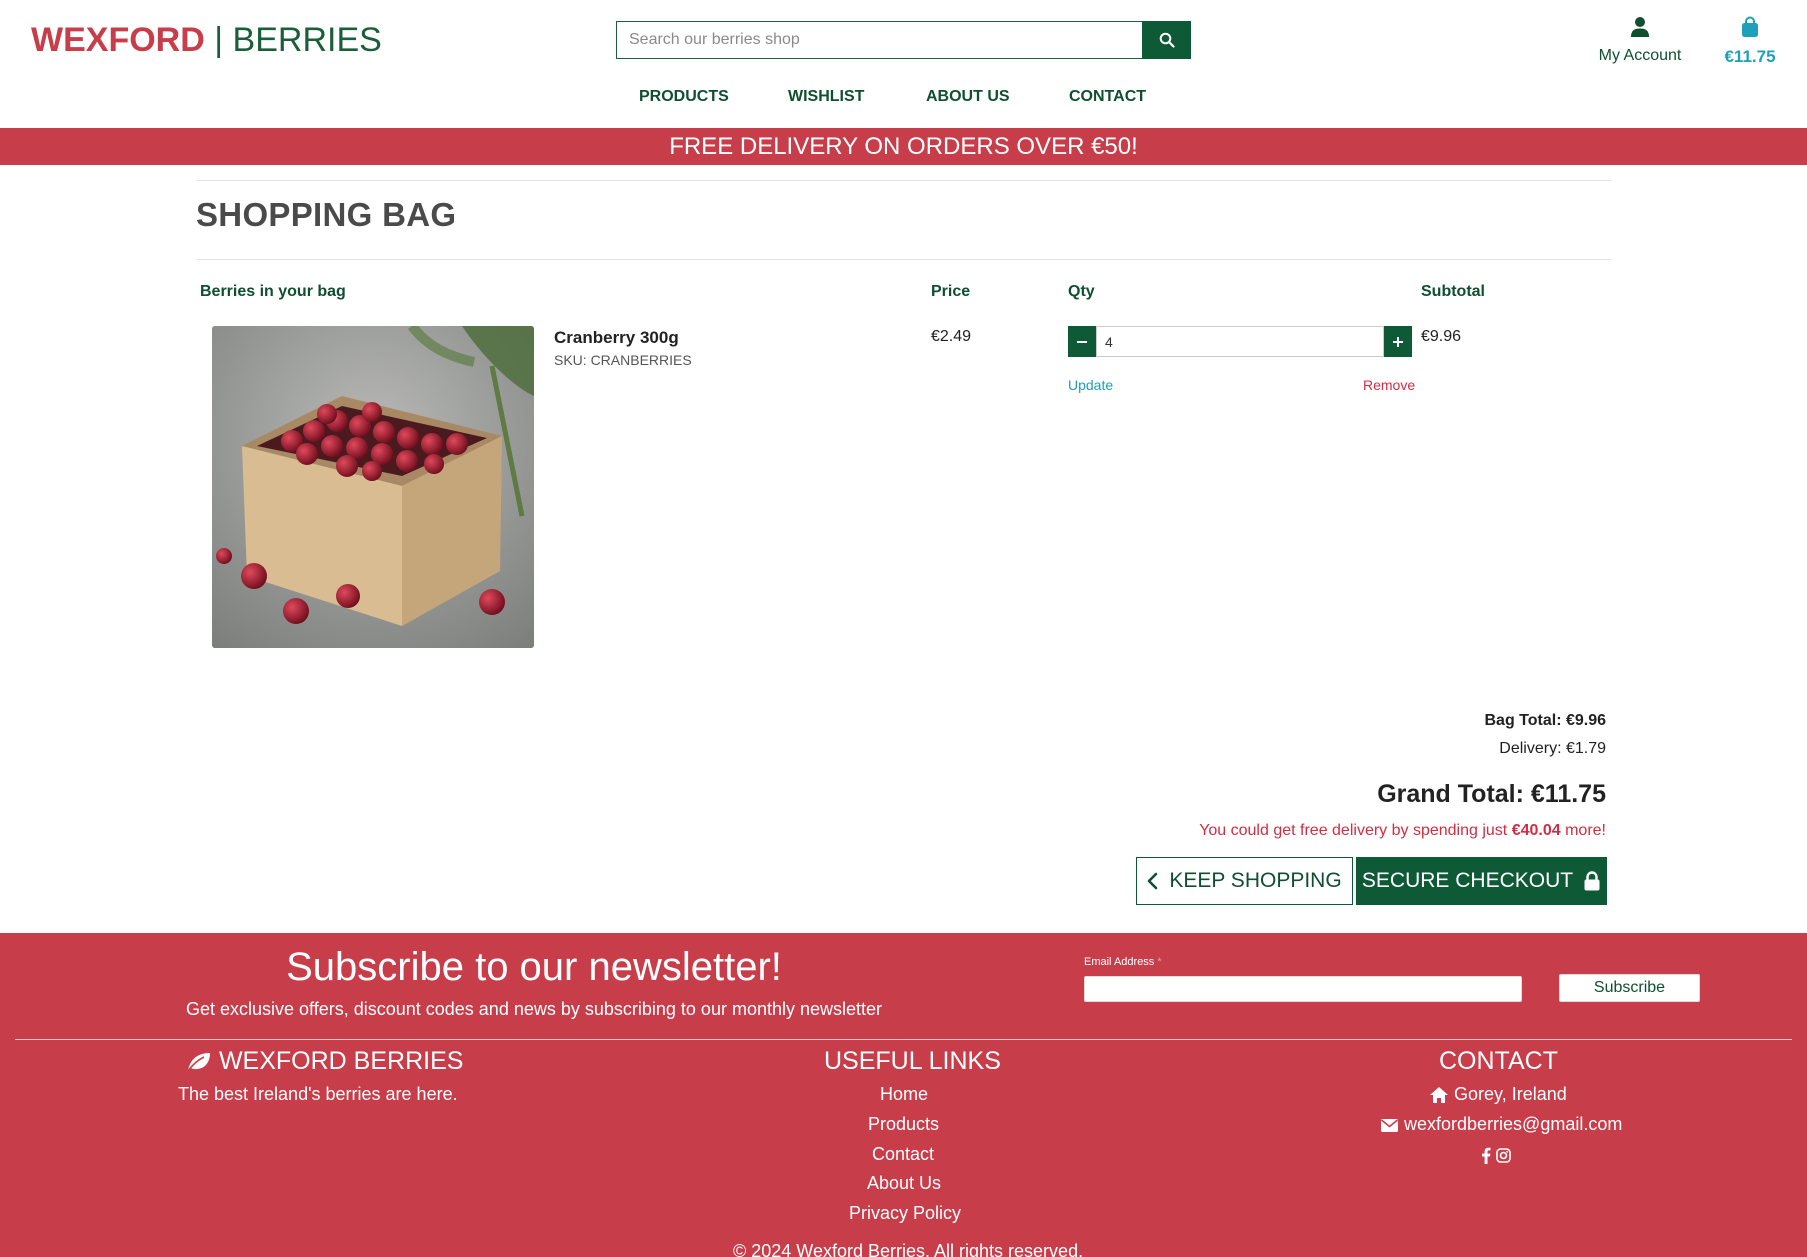  Describe the element at coordinates (1513, 1124) in the screenshot. I see `footer-email-text: wexfordberries@gmail.com` at that location.